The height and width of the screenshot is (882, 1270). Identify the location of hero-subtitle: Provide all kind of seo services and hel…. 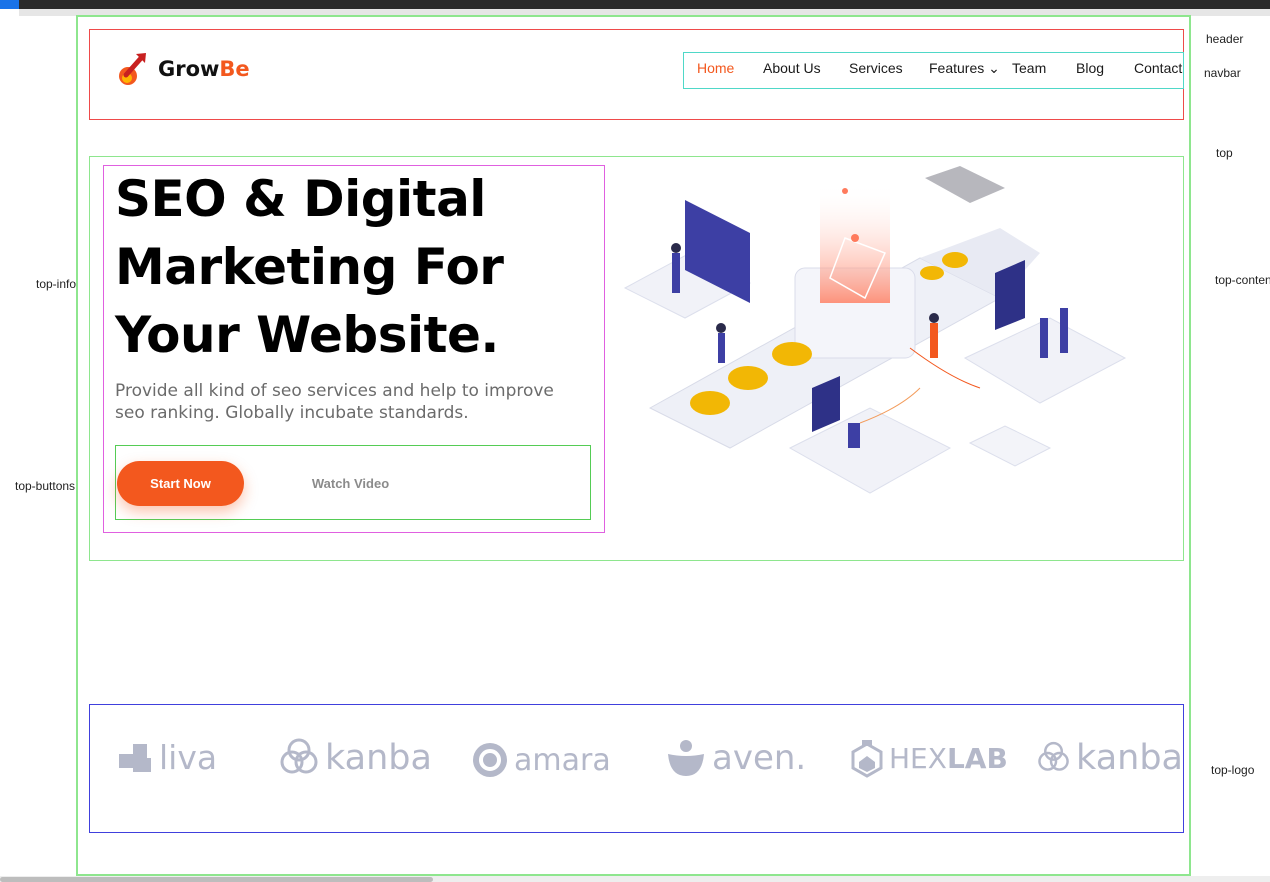
(334, 402).